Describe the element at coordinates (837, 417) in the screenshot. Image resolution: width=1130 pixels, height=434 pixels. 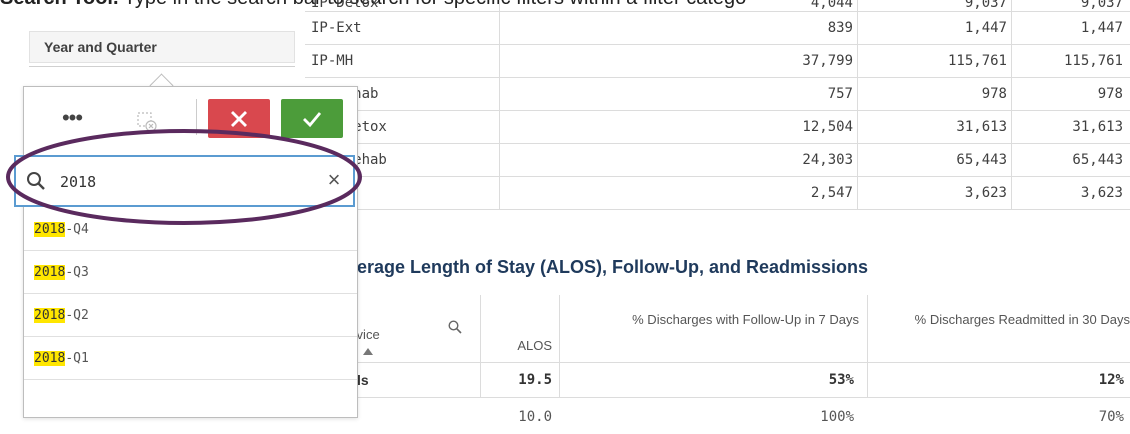
I see `row-followup: 100%` at that location.